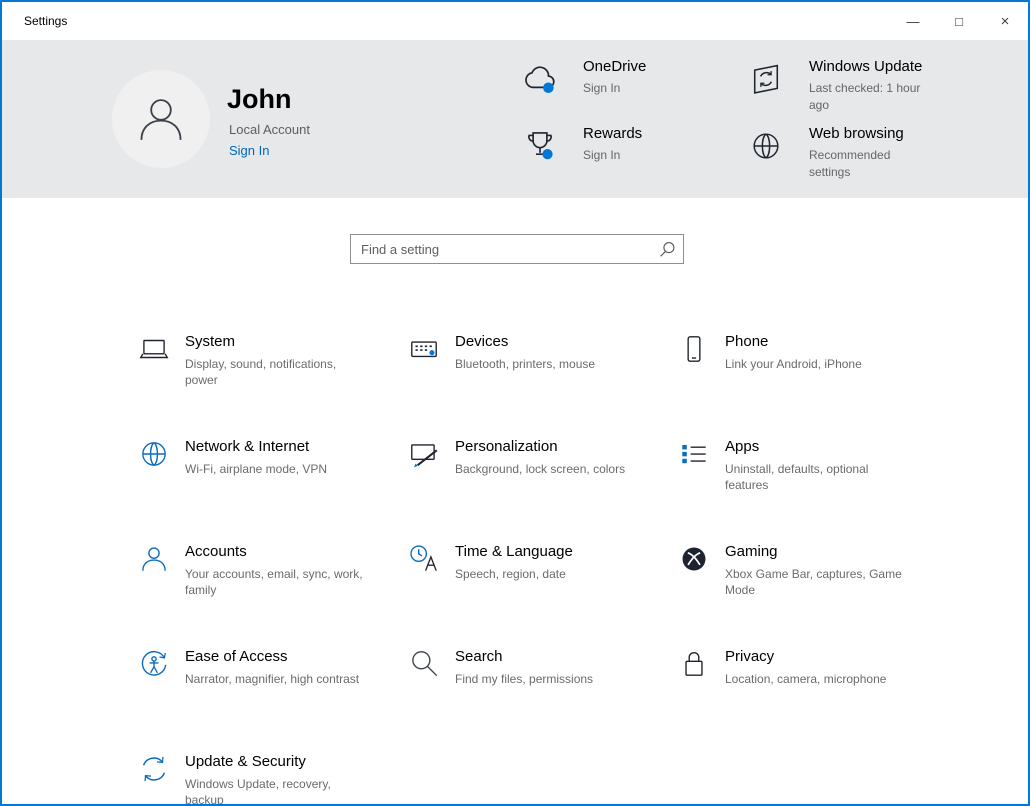 The image size is (1030, 806). Describe the element at coordinates (615, 66) in the screenshot. I see `quick-link-title: OneDrive` at that location.